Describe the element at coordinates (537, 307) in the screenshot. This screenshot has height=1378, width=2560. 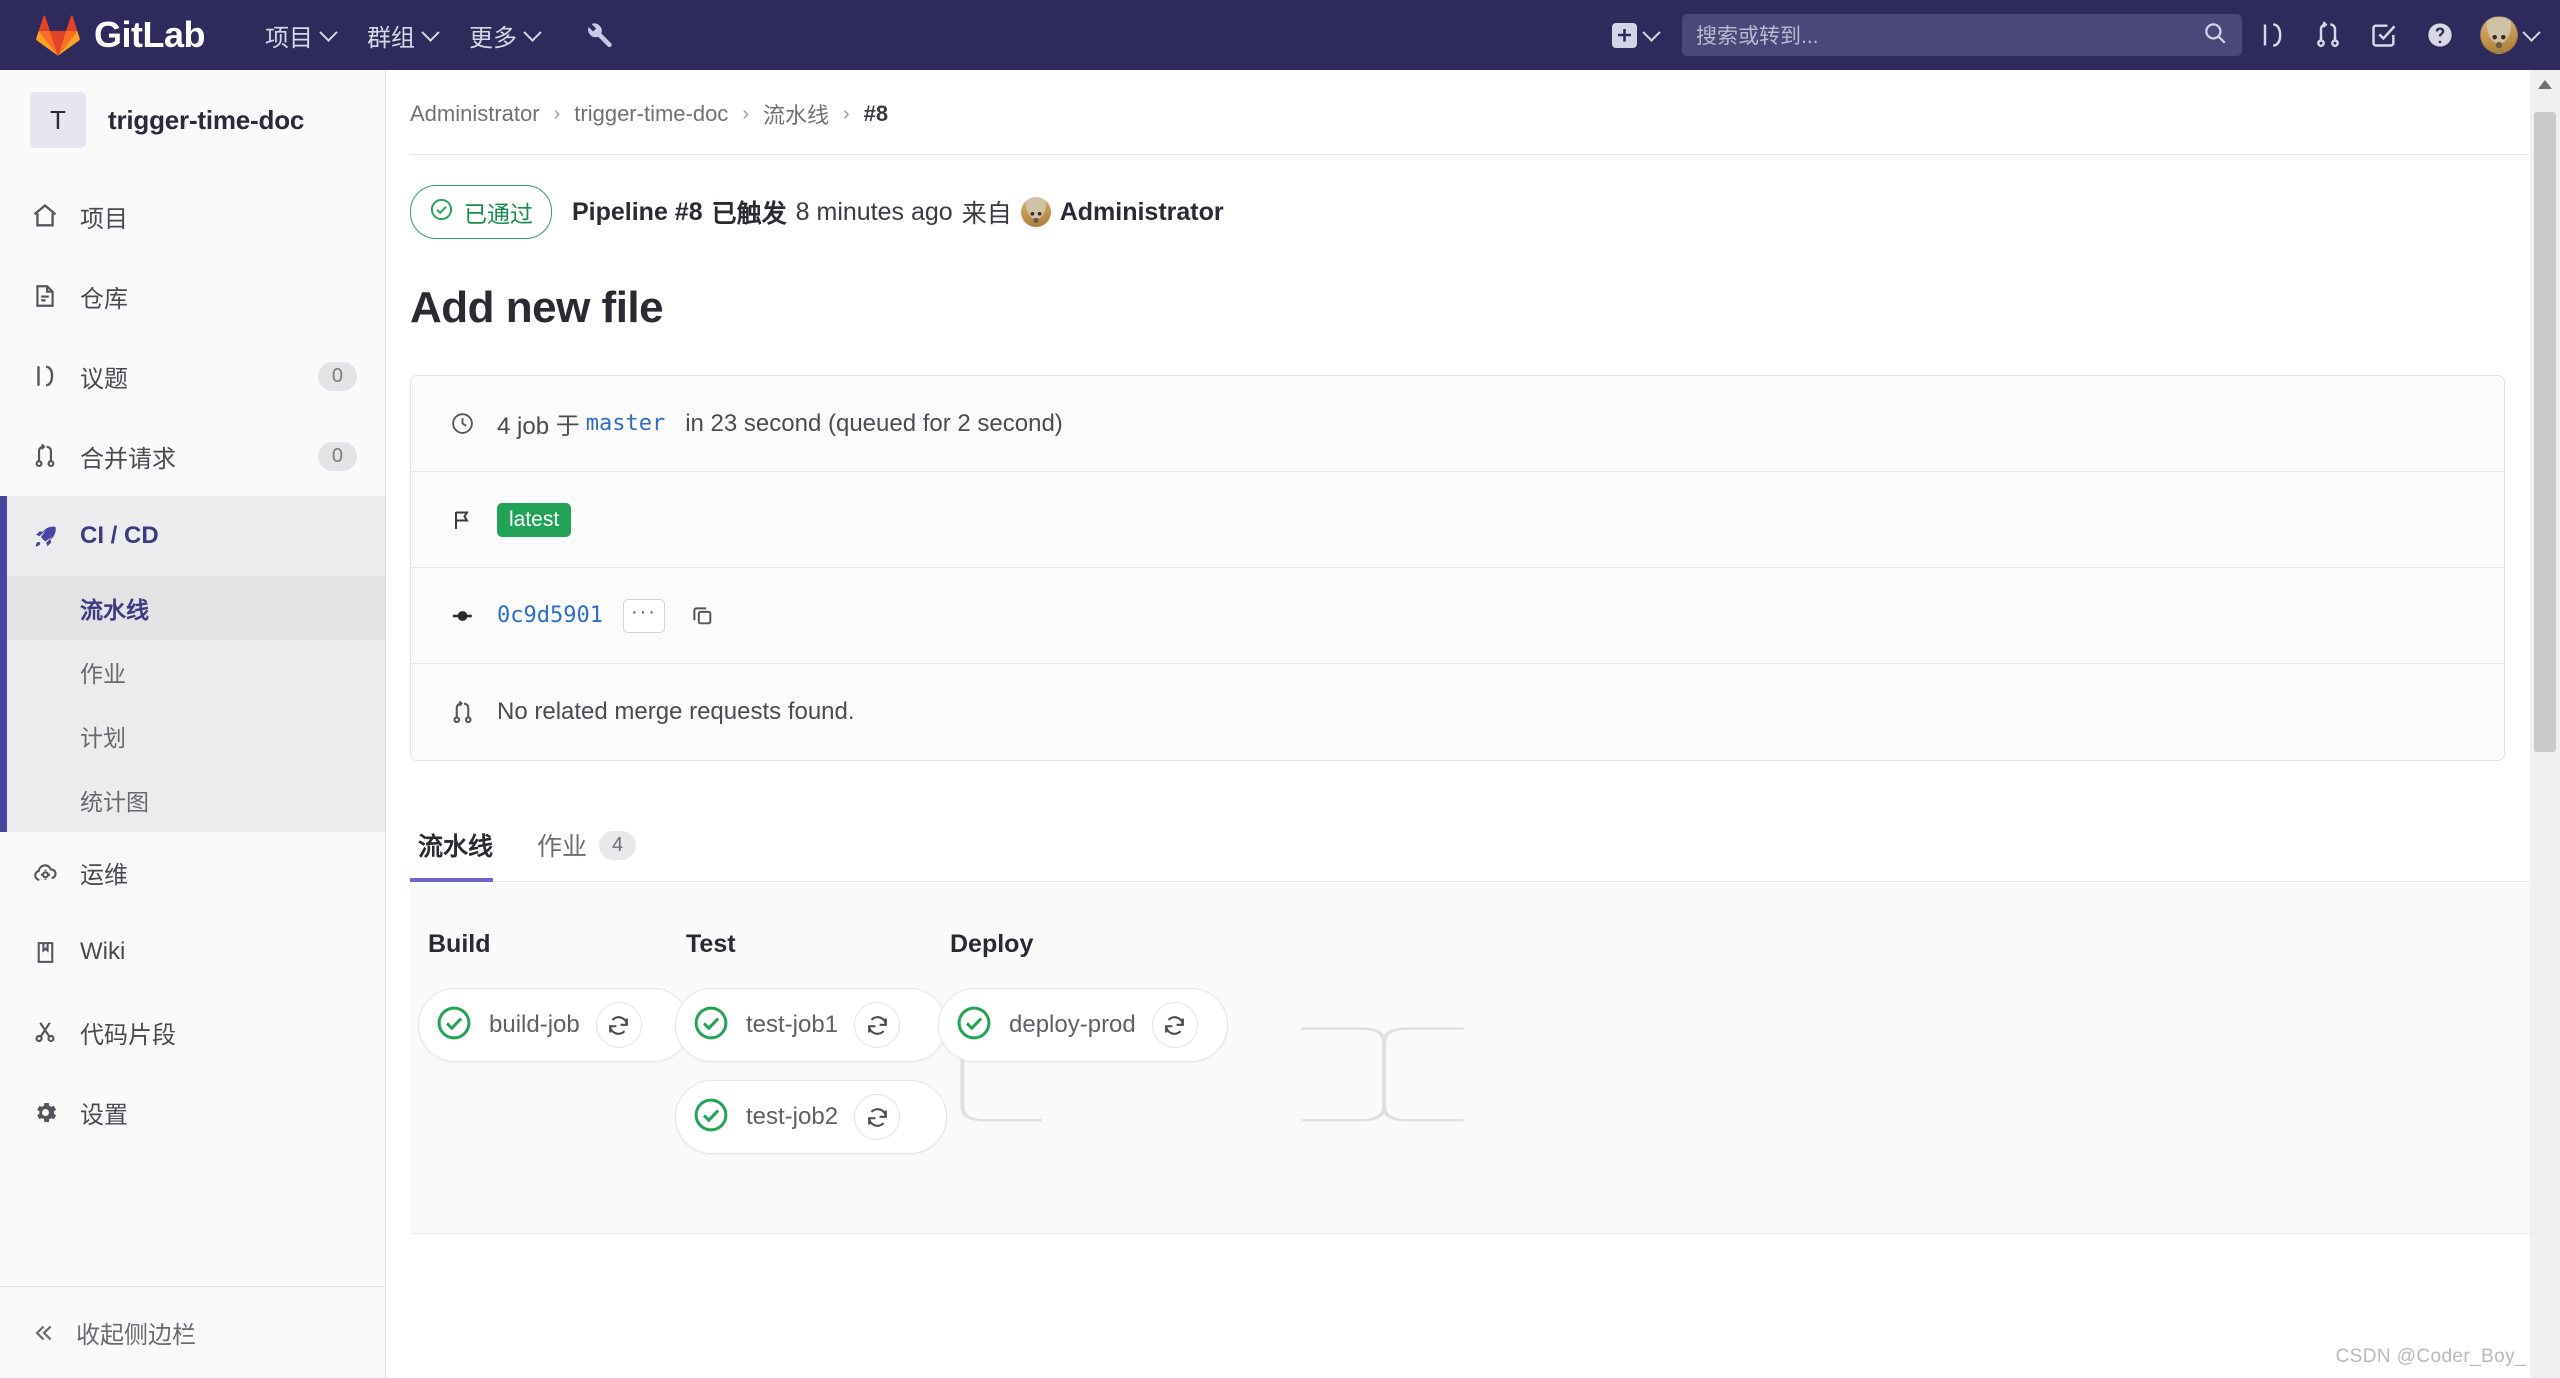
I see `commit-title: Add new file` at that location.